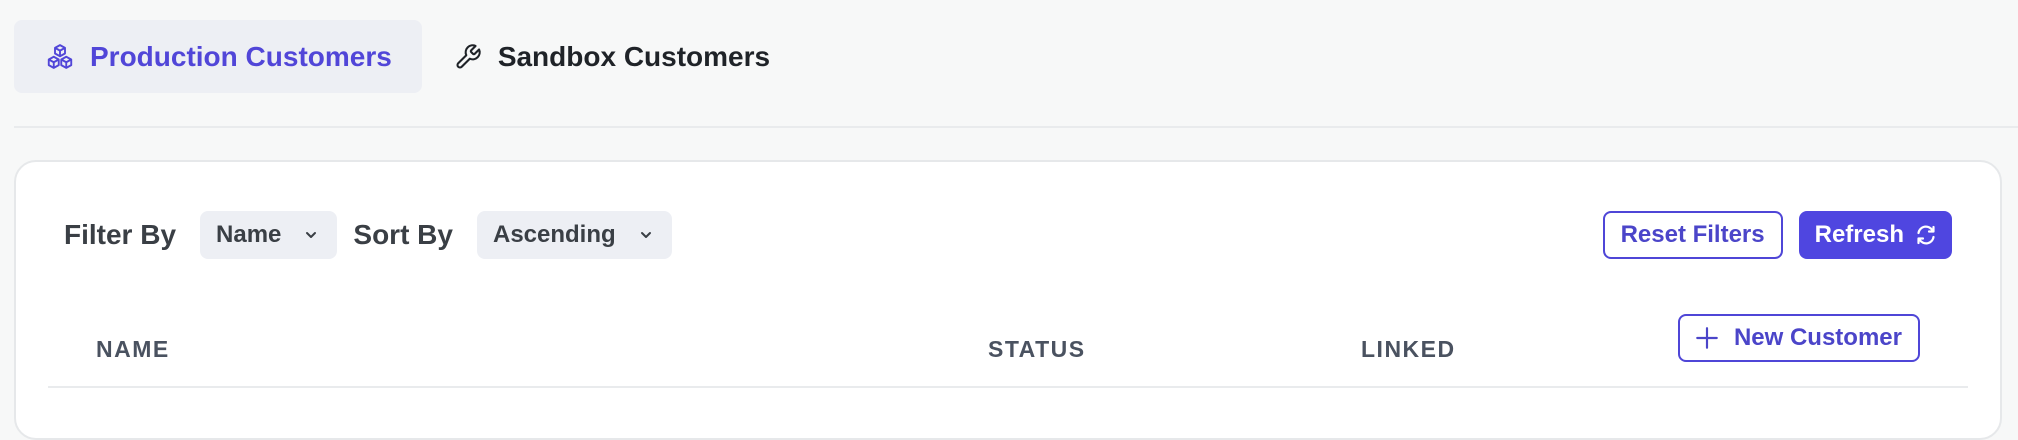  Describe the element at coordinates (241, 56) in the screenshot. I see `tab-production-customers-label: Production Customers` at that location.